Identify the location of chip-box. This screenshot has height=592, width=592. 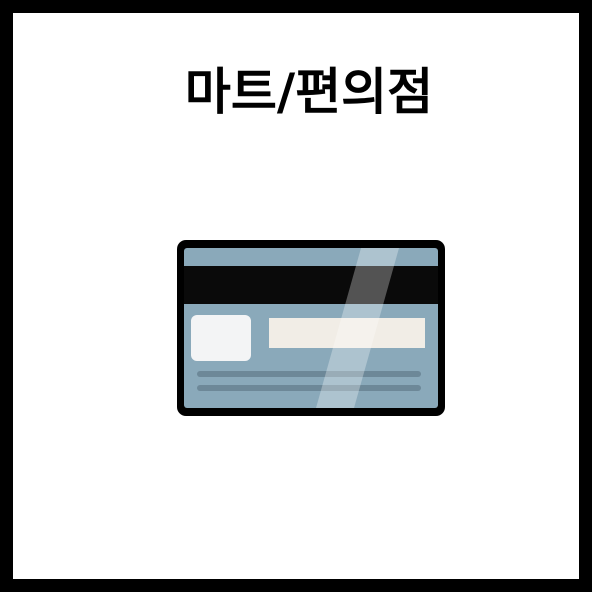
(221, 338).